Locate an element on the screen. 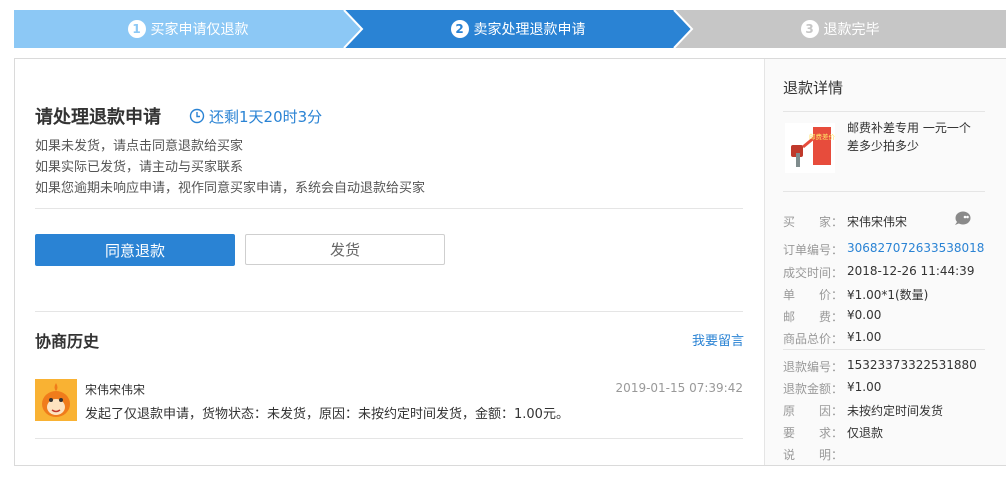  step-3-label: 退款完毕 is located at coordinates (851, 30).